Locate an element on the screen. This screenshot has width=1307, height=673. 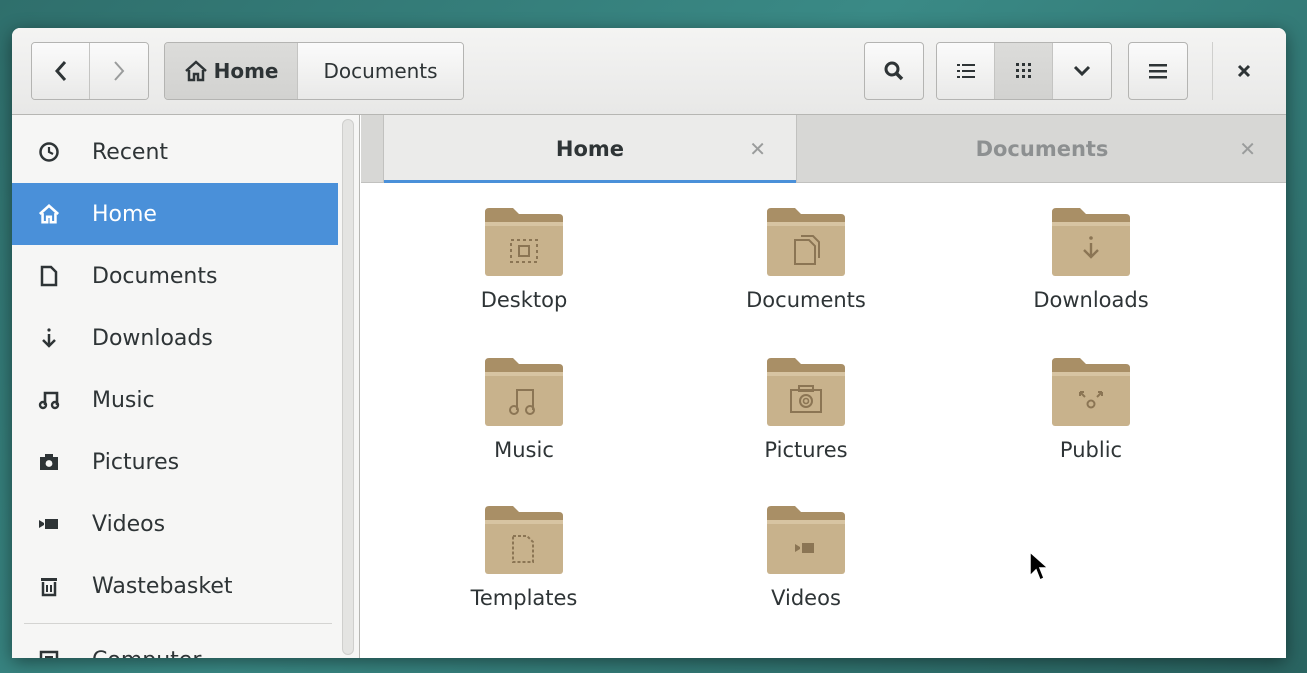
folder-templates-icon is located at coordinates (524, 540).